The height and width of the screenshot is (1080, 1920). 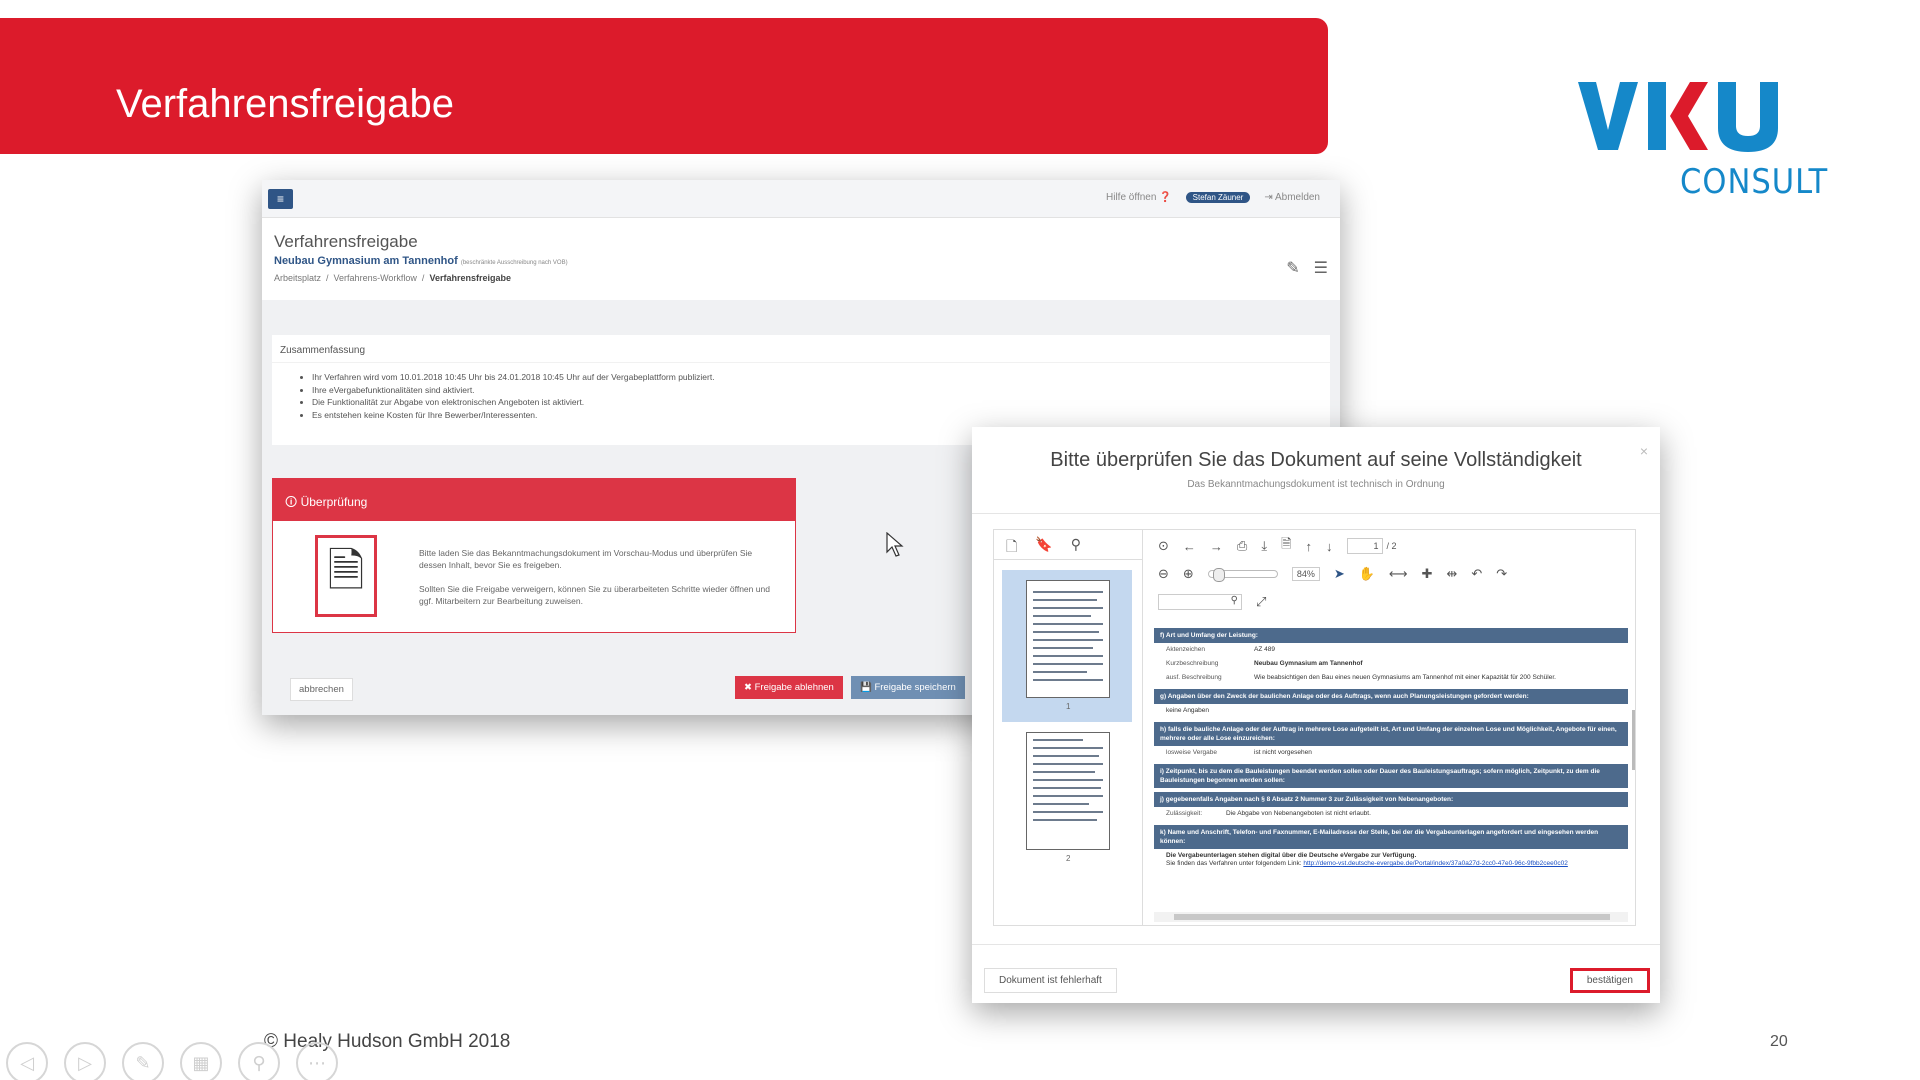 What do you see at coordinates (1191, 752) in the screenshot?
I see `doc-row-key: losweise Vergabe` at bounding box center [1191, 752].